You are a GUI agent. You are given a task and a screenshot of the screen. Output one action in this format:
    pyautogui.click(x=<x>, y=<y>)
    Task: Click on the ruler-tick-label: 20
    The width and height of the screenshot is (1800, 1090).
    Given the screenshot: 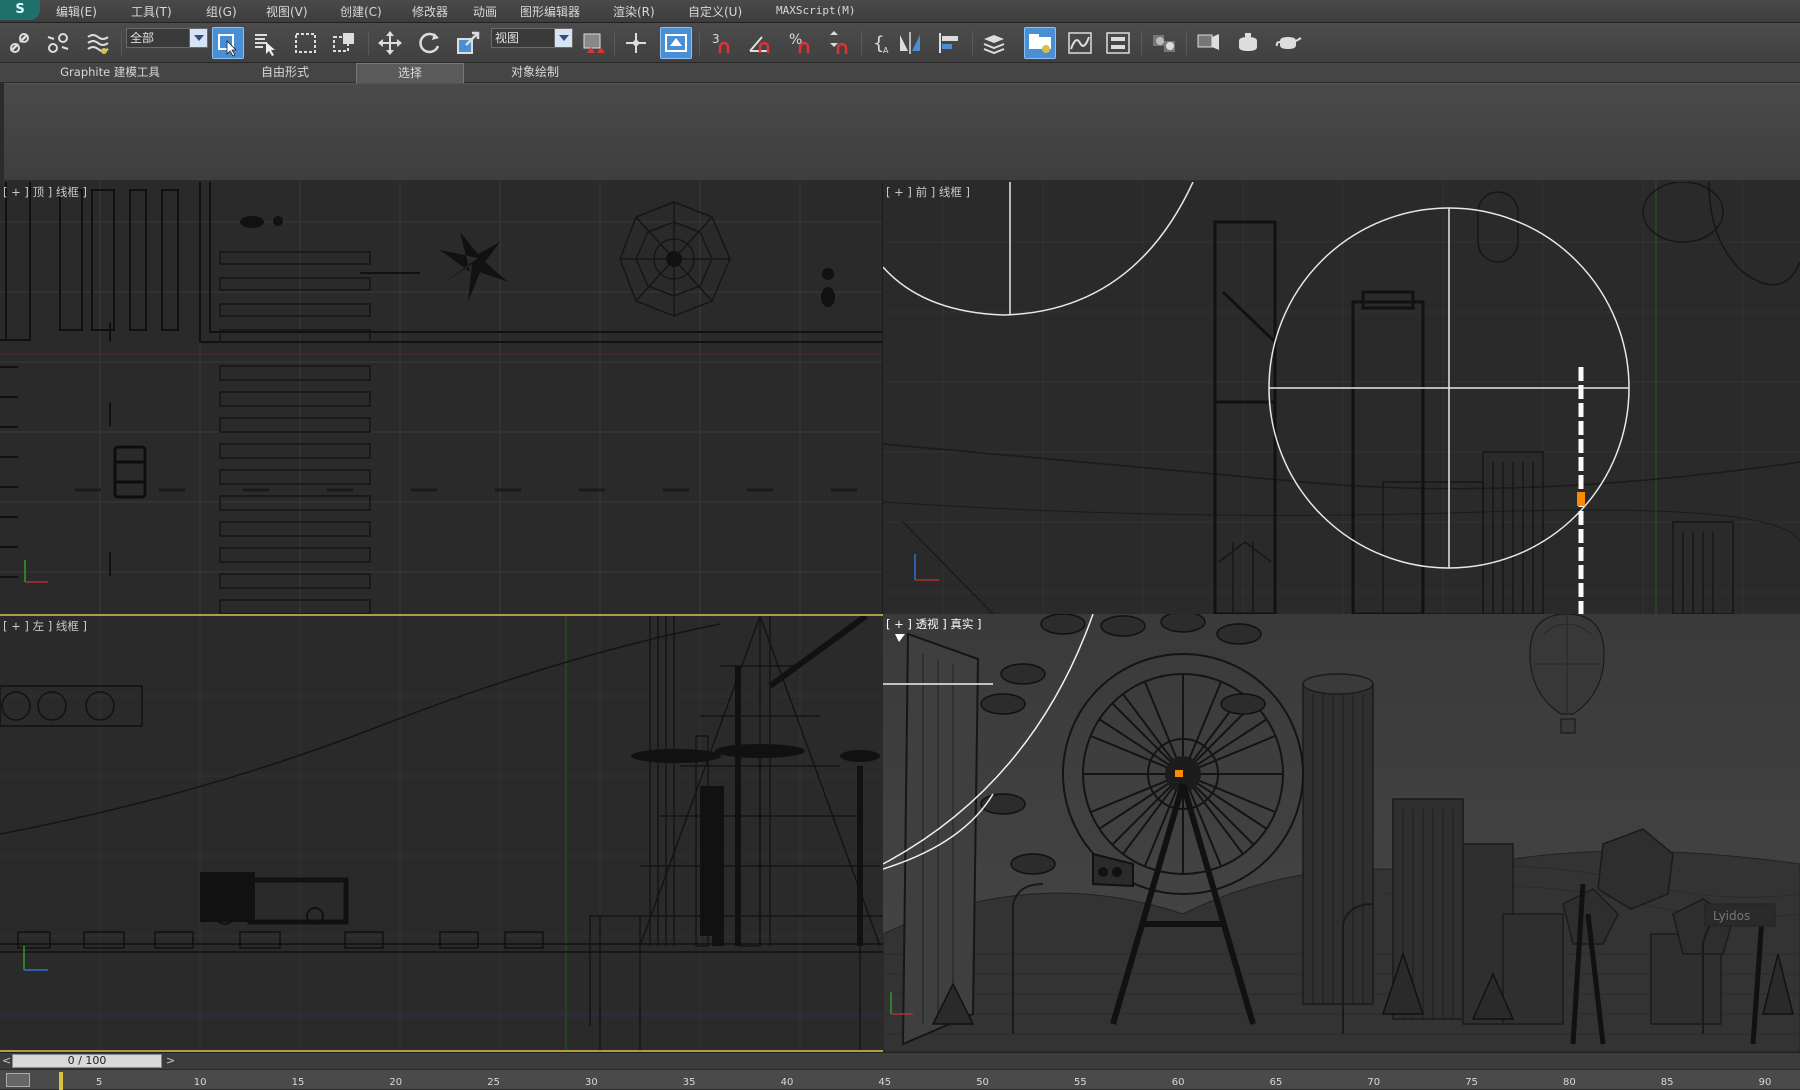 What is the action you would take?
    pyautogui.click(x=396, y=1082)
    